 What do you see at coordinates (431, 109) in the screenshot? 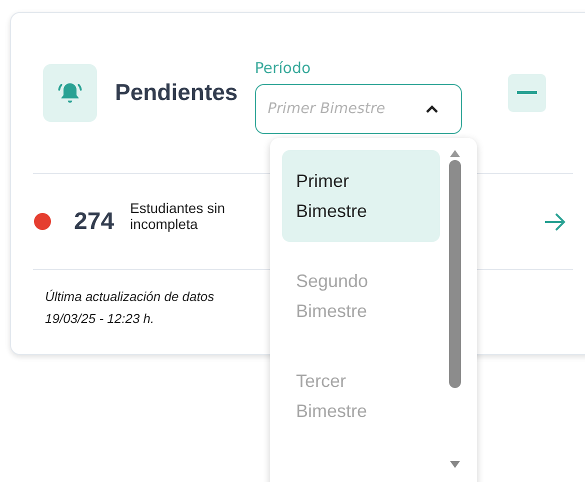
I see `chevron-up-icon` at bounding box center [431, 109].